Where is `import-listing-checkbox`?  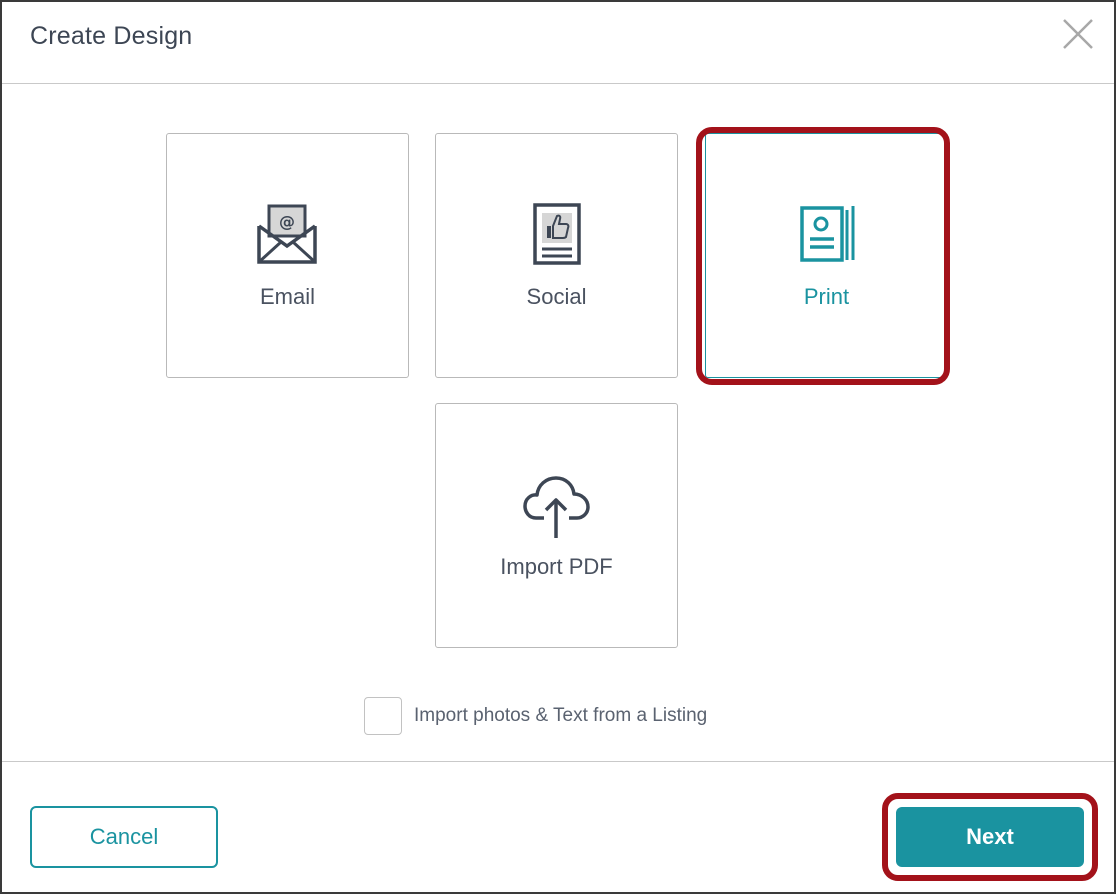
import-listing-checkbox is located at coordinates (383, 716).